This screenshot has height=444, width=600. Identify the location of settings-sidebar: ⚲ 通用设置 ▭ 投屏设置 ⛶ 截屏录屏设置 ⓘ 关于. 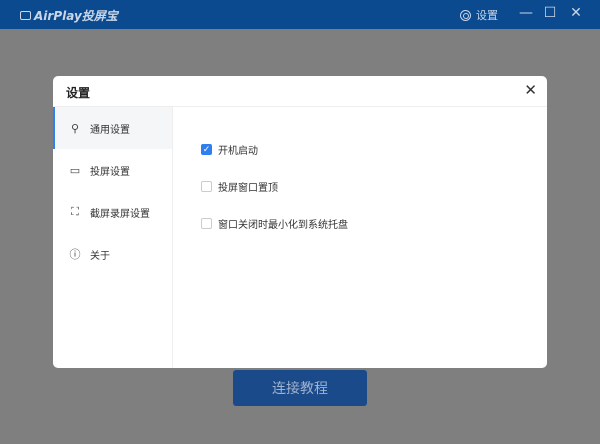
(113, 237).